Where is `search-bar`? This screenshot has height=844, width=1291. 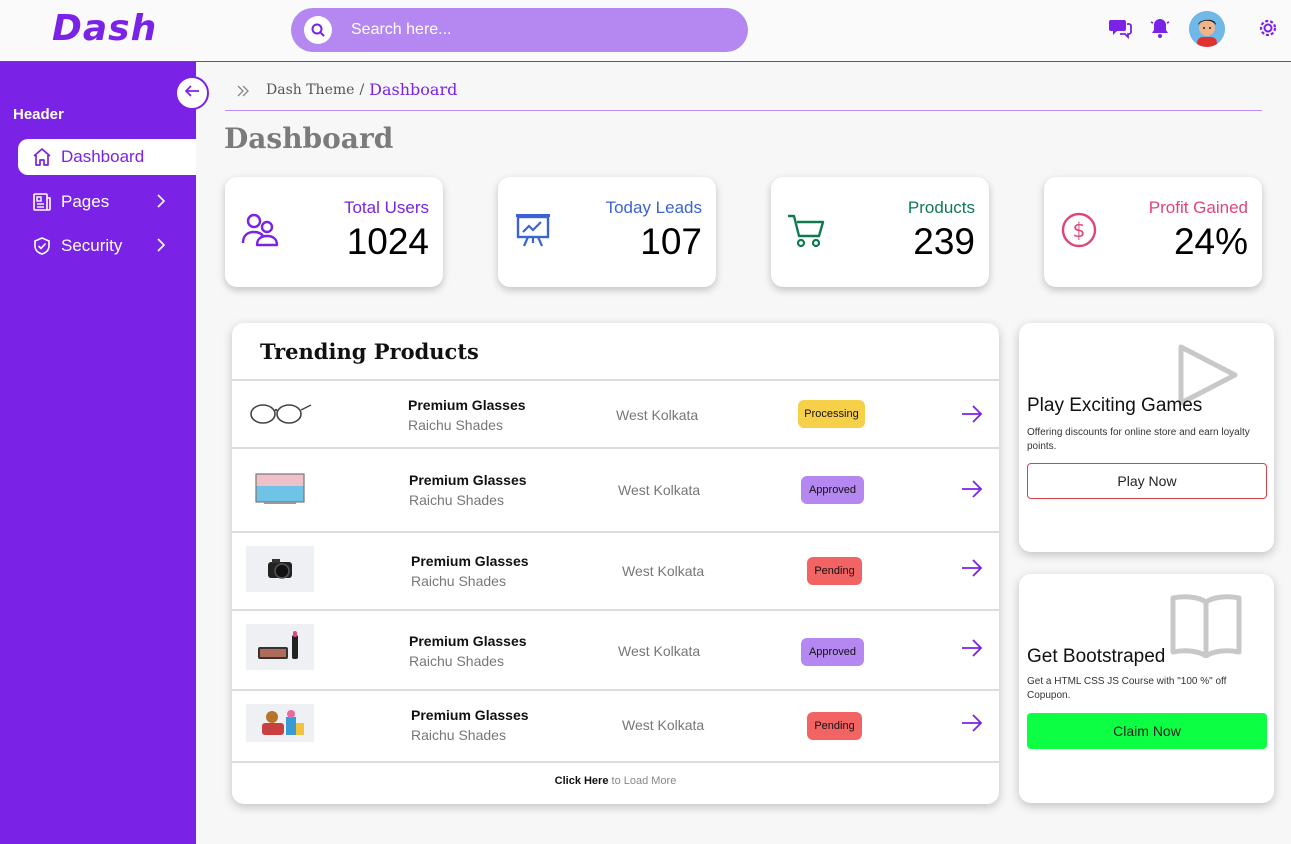 search-bar is located at coordinates (519, 30).